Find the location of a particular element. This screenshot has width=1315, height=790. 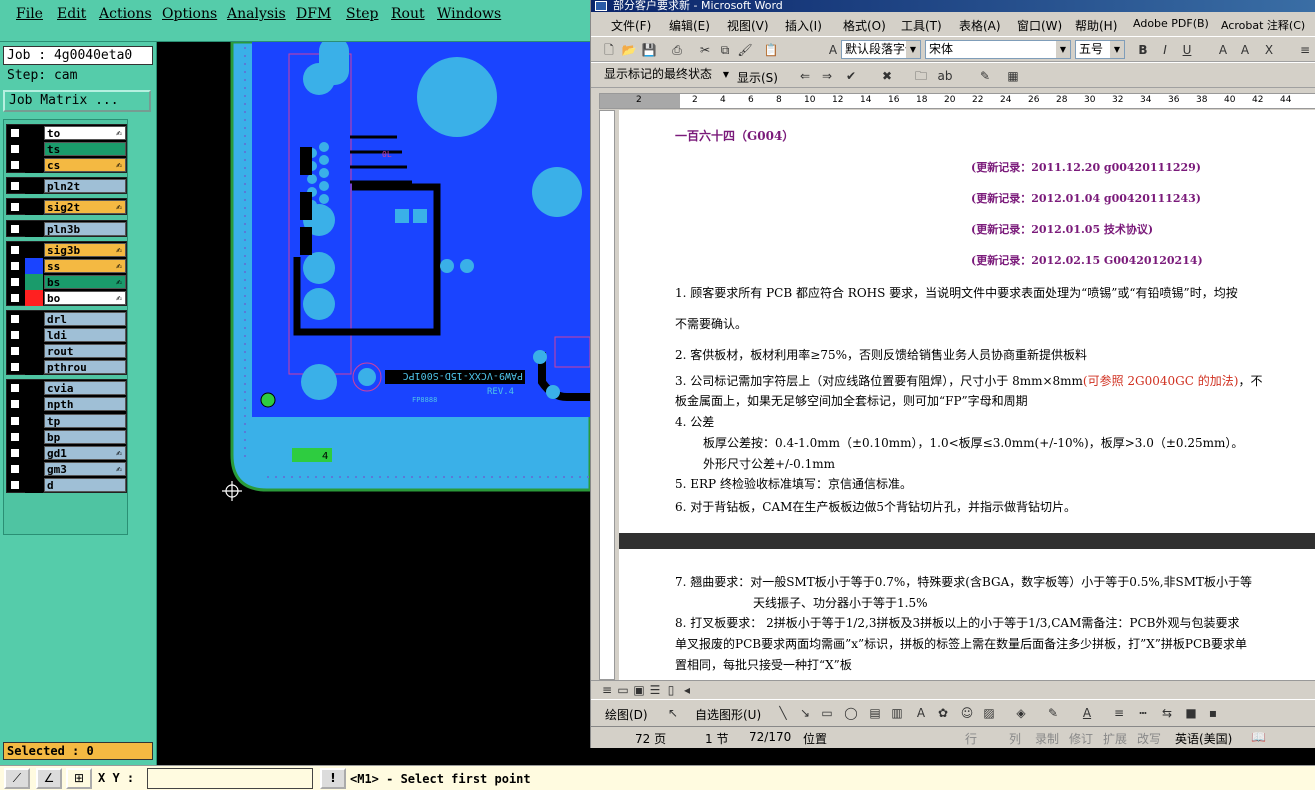

layer-row-rout: rout is located at coordinates (66, 351).